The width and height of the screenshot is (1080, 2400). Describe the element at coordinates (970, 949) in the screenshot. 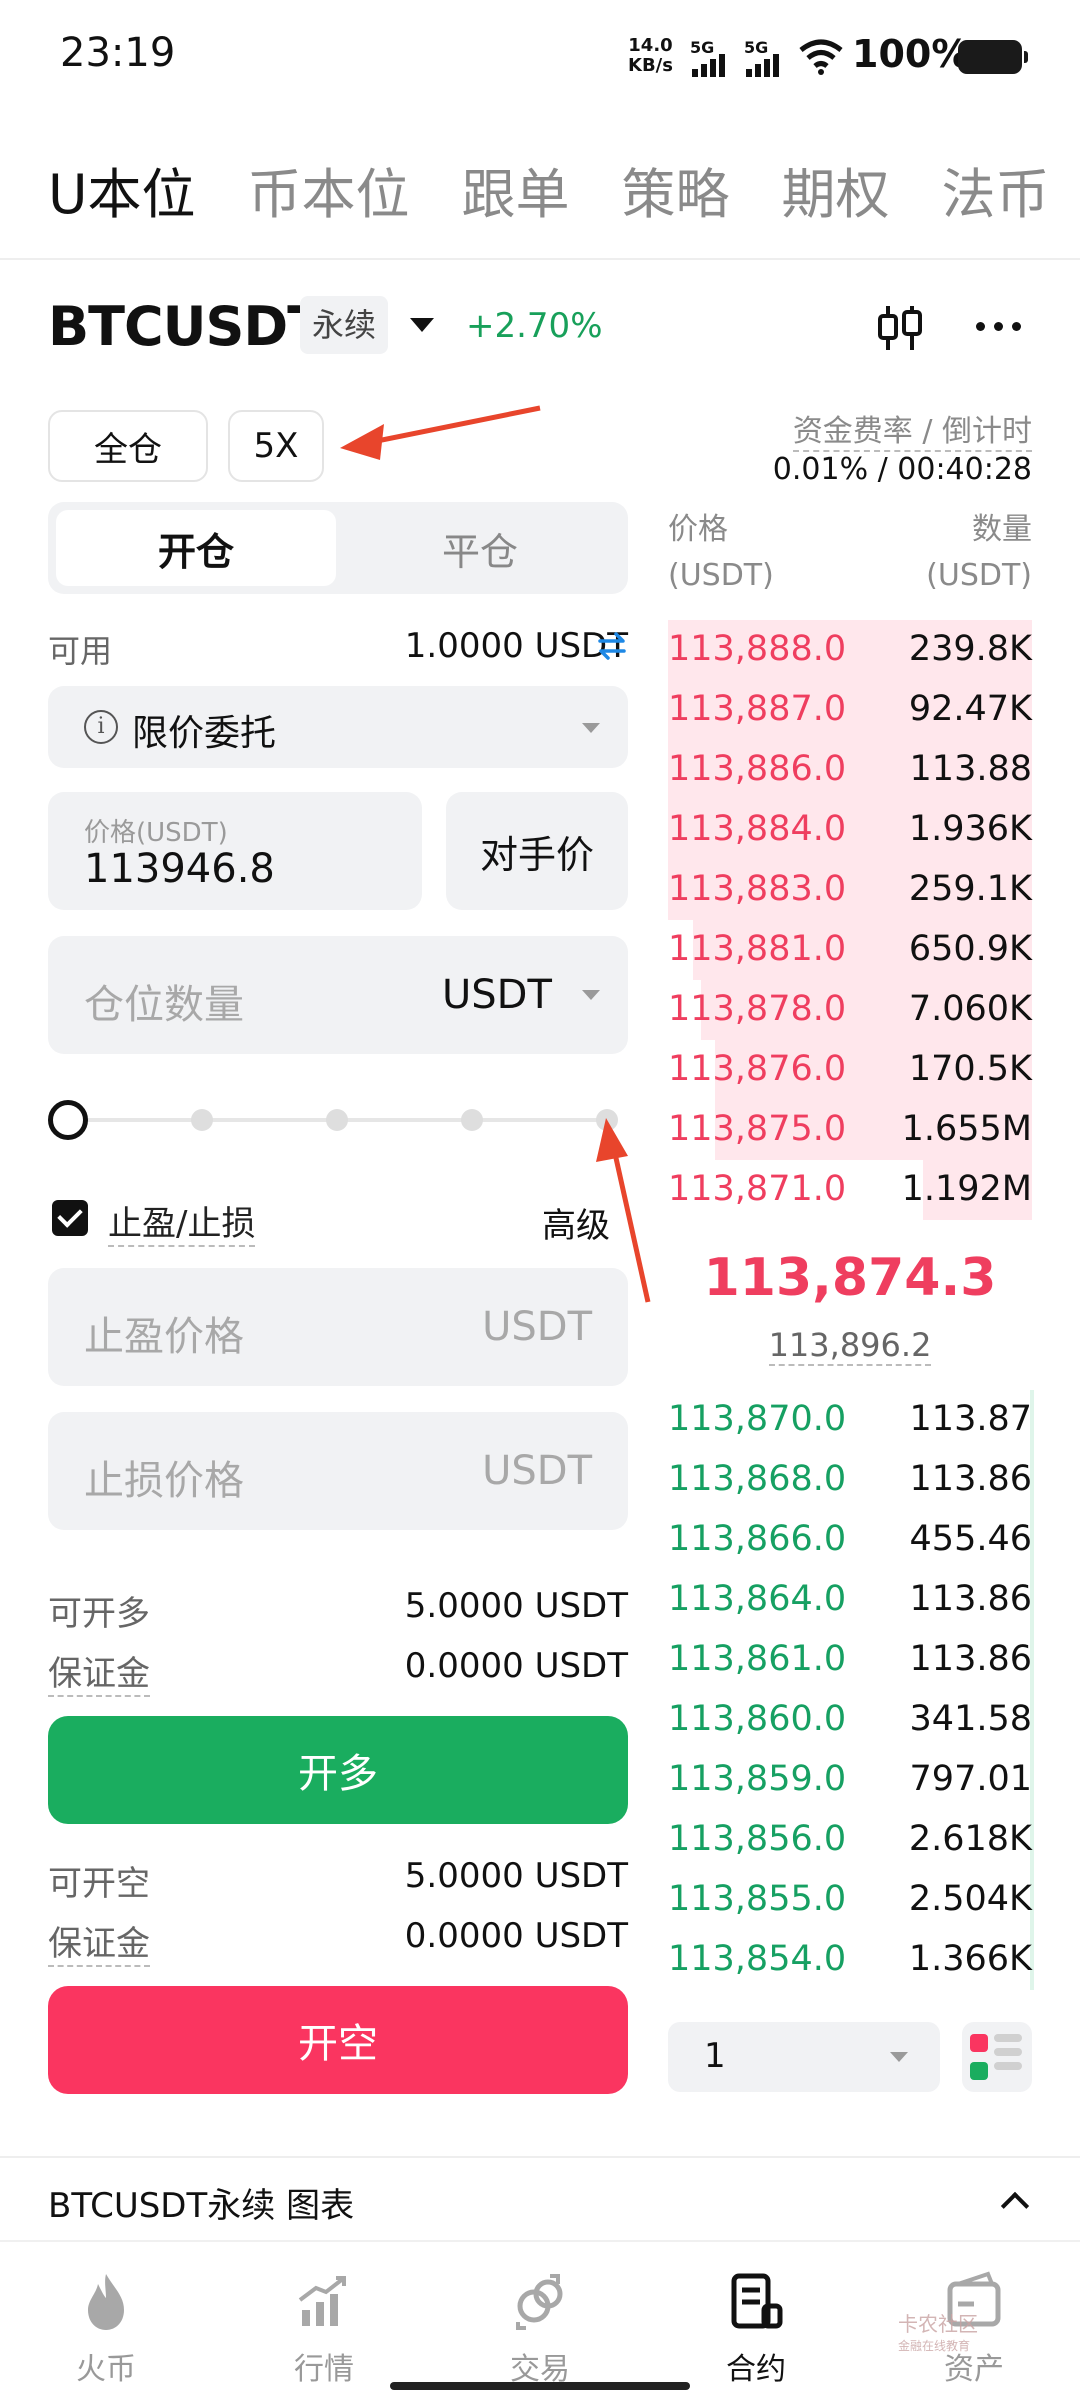

I see `ask-quantity: 650.9K` at that location.